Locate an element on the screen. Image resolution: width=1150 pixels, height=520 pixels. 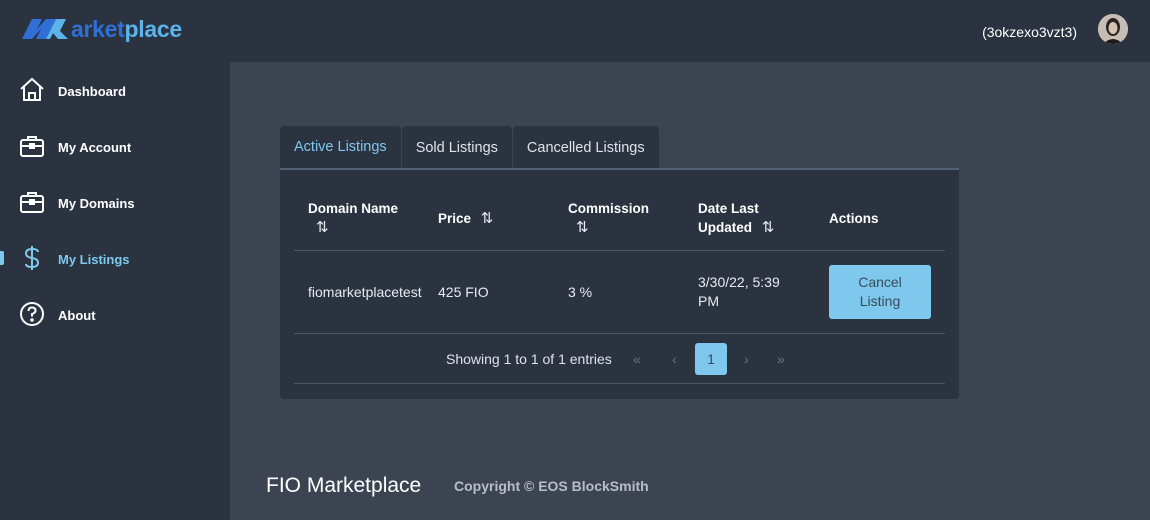
column-header-label: Commission is located at coordinates (609, 208).